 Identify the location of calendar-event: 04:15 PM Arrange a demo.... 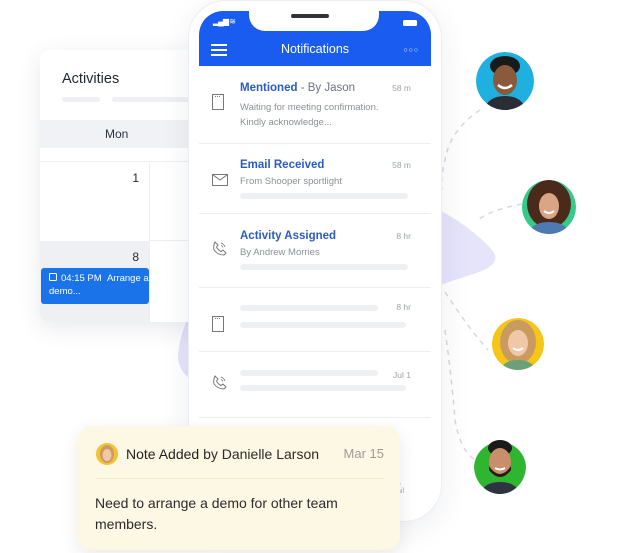
(95, 286).